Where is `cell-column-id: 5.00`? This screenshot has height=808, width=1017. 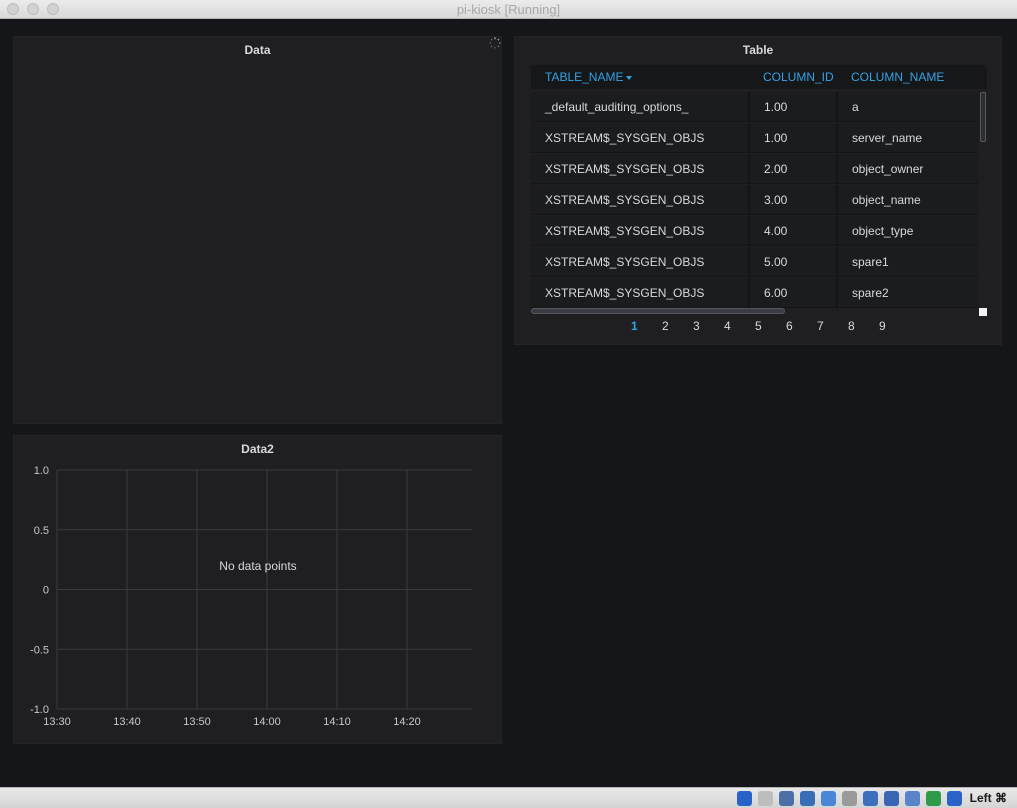
cell-column-id: 5.00 is located at coordinates (794, 262).